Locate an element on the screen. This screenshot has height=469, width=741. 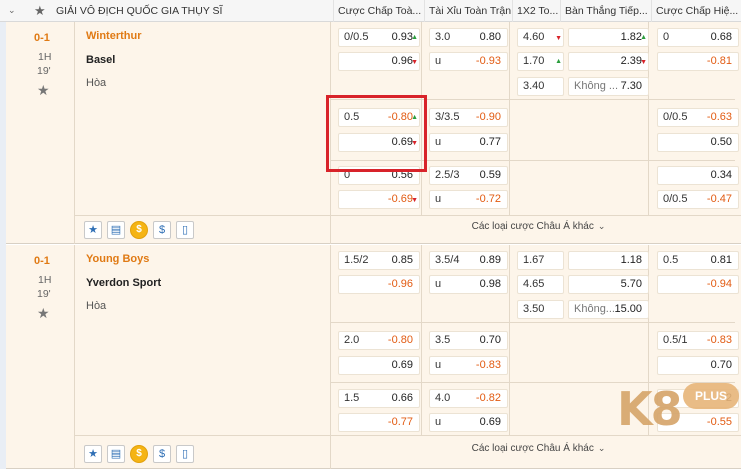
star-icon: ★ is located at coordinates (40, 11).